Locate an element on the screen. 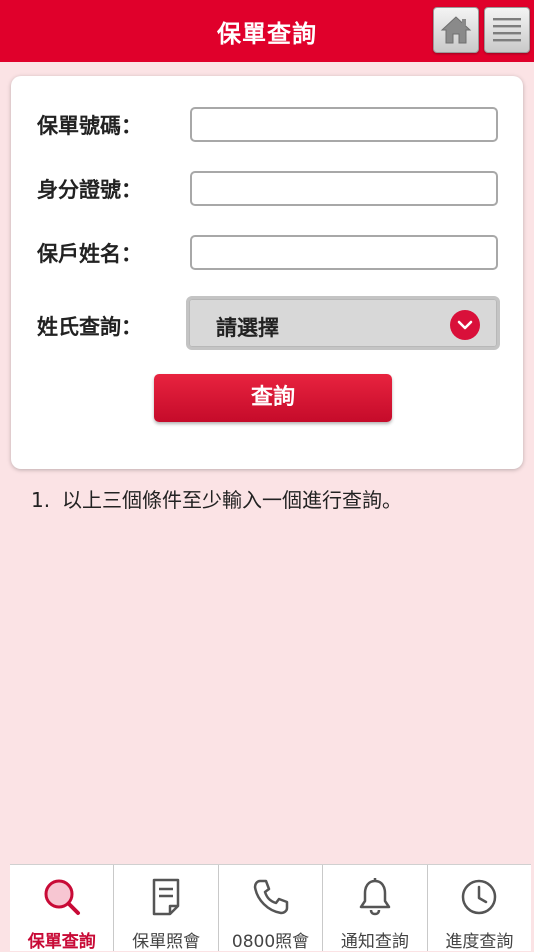  tab-label: 0800照會 is located at coordinates (270, 942).